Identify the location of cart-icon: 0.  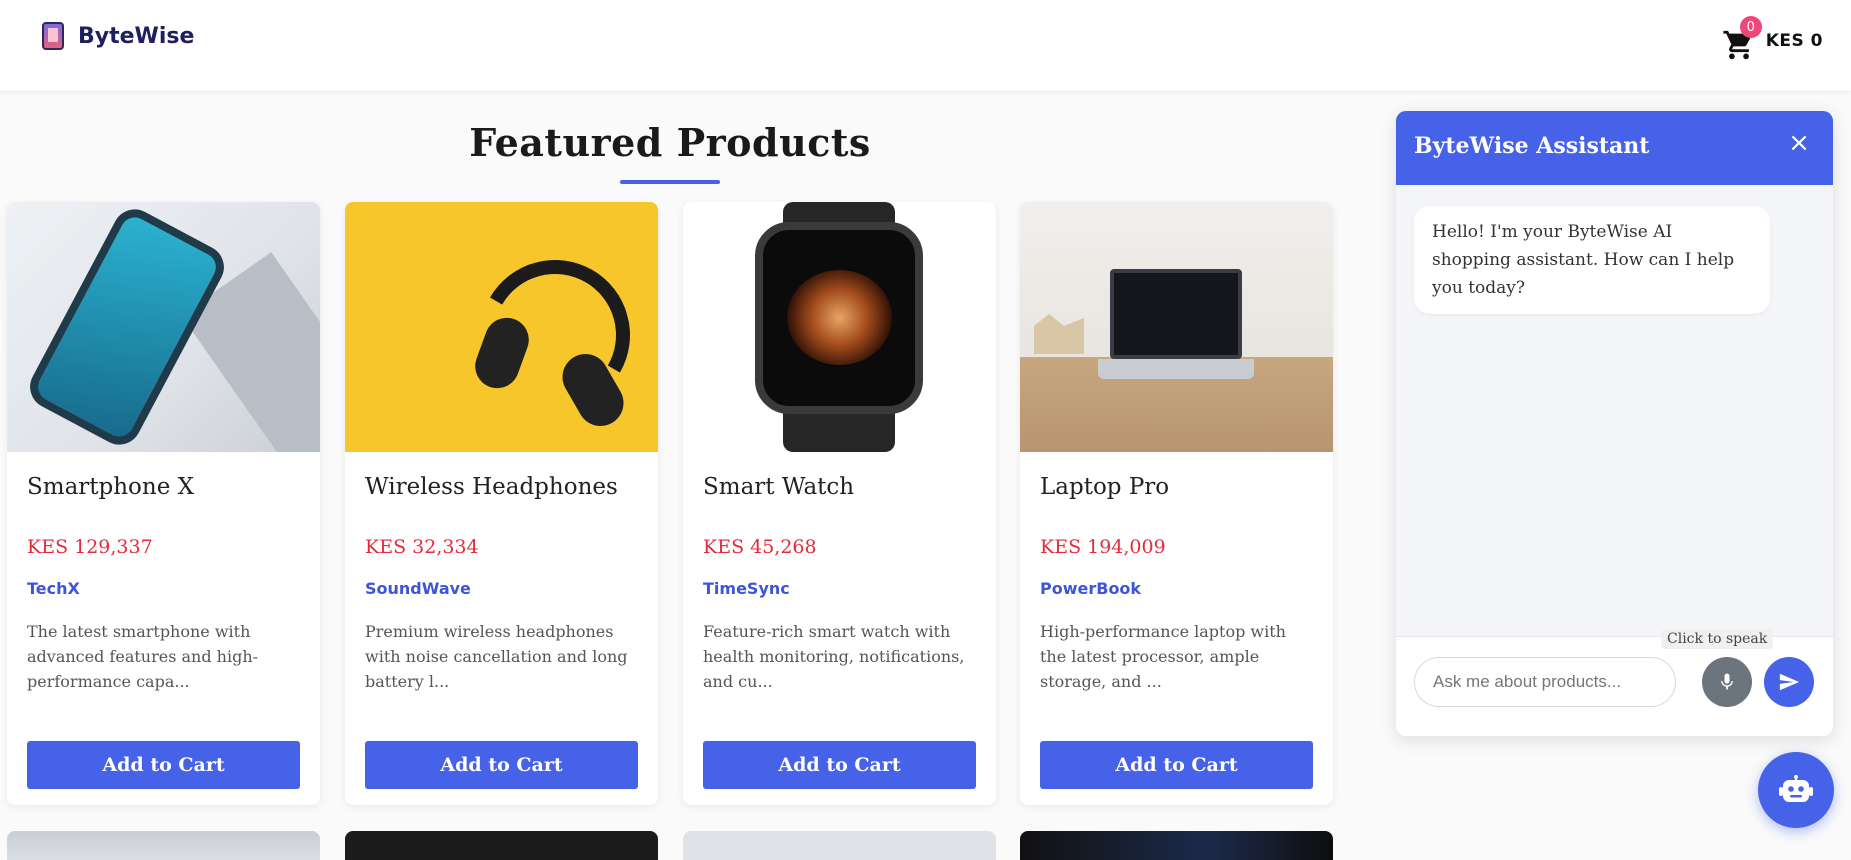
(1742, 38).